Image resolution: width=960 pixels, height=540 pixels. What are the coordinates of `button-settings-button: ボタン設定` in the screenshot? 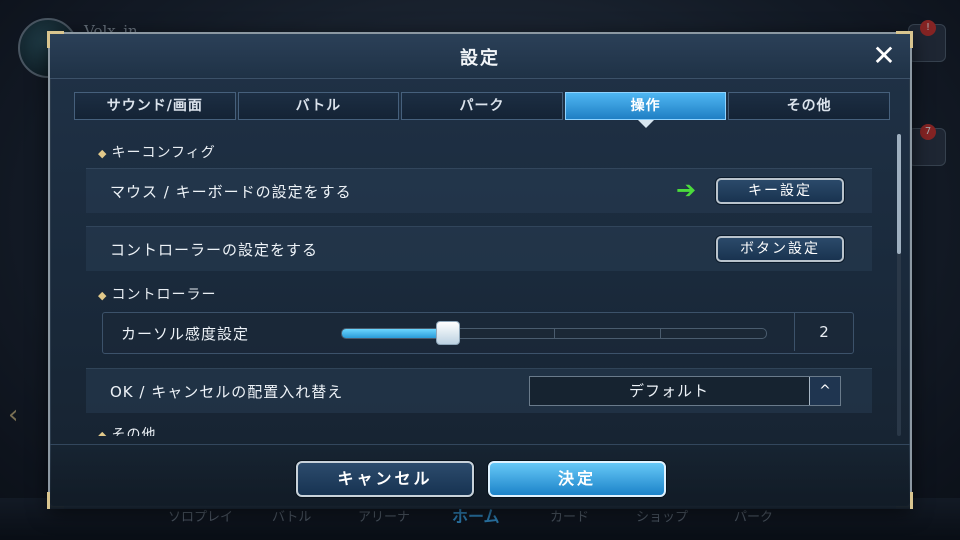 It's located at (780, 249).